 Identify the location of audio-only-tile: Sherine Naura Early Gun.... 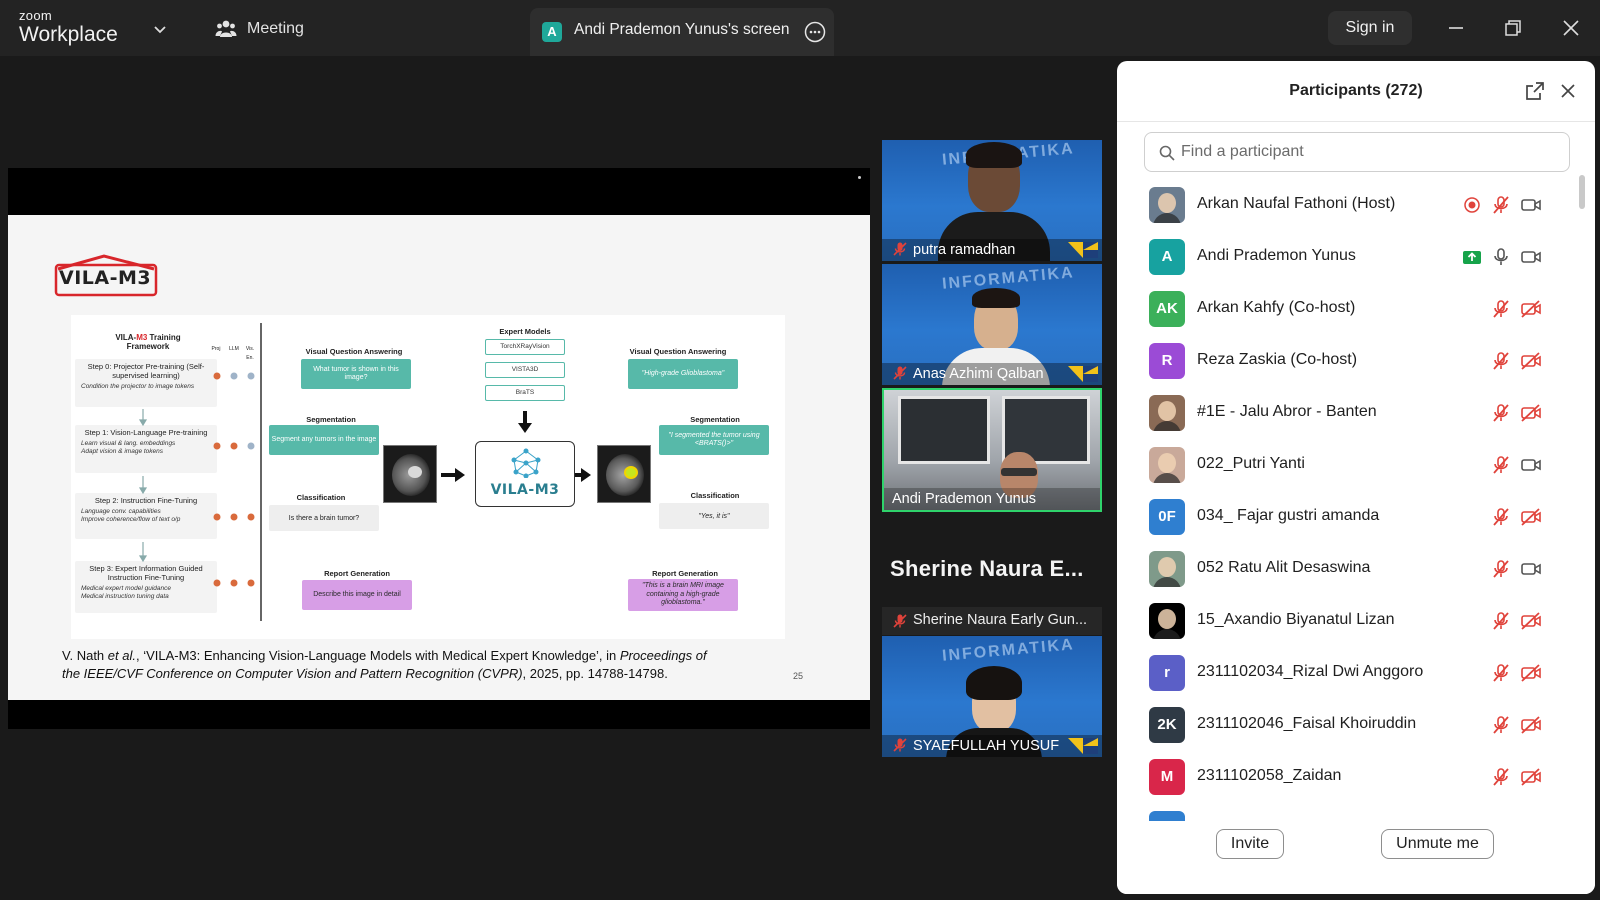
(992, 621).